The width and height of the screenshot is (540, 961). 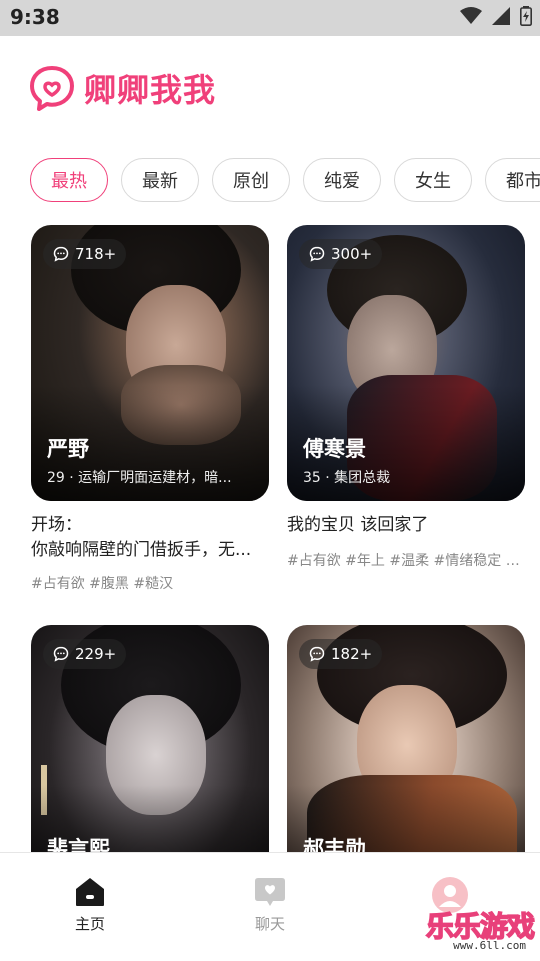 I want to click on status-icons, so click(x=496, y=16).